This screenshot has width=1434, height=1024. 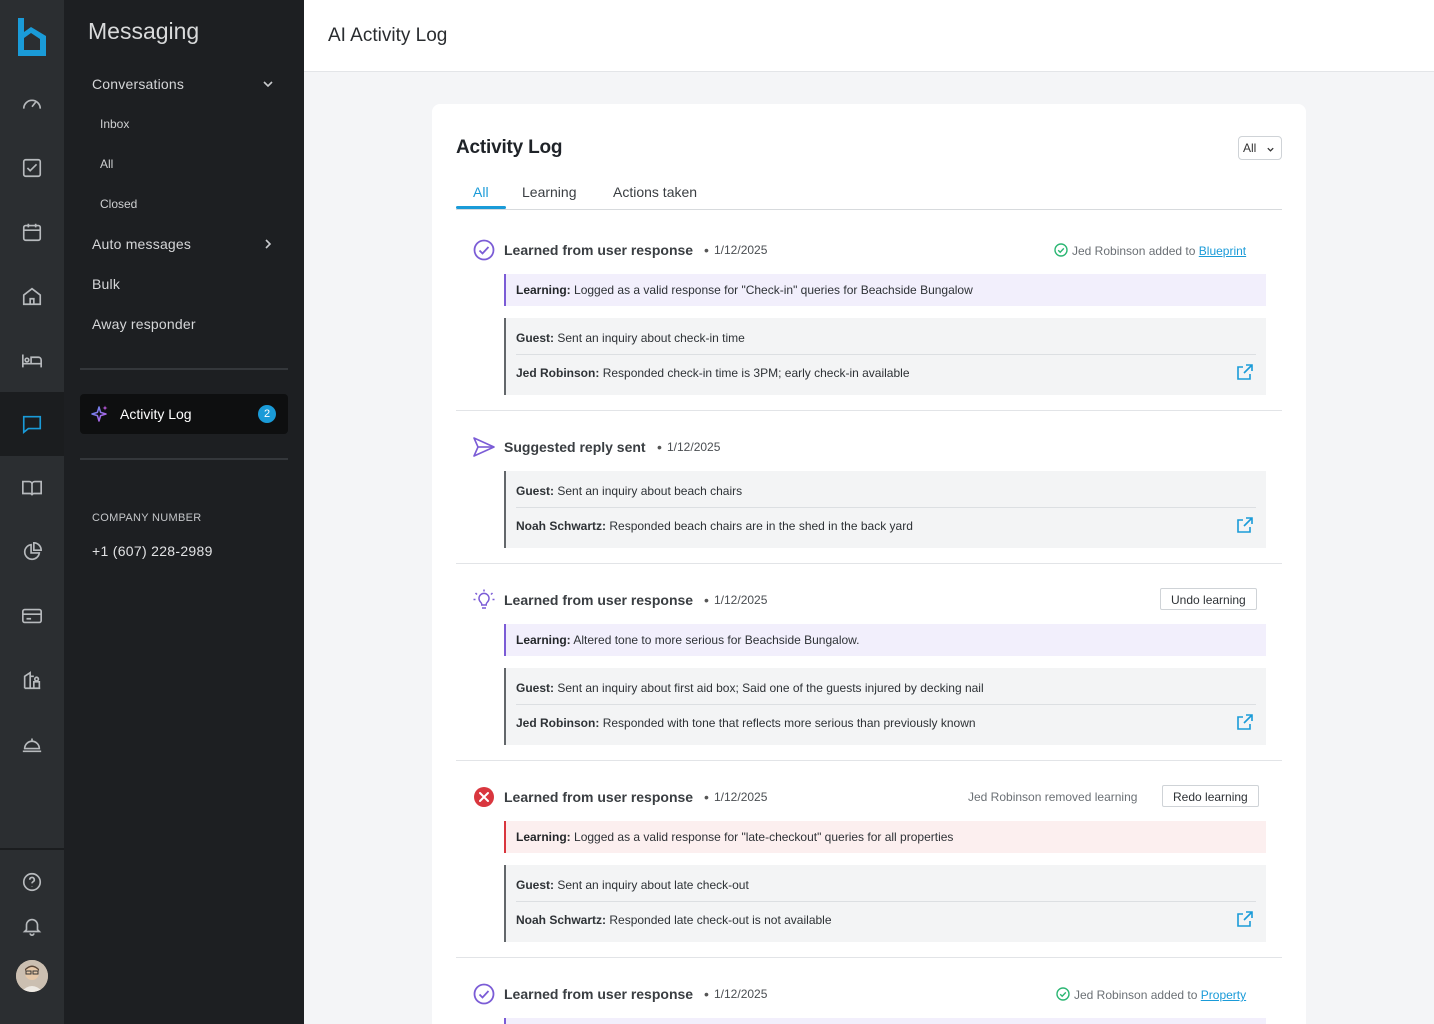 What do you see at coordinates (1053, 797) in the screenshot?
I see `removed-learning-text: Jed Robinson removed learning` at bounding box center [1053, 797].